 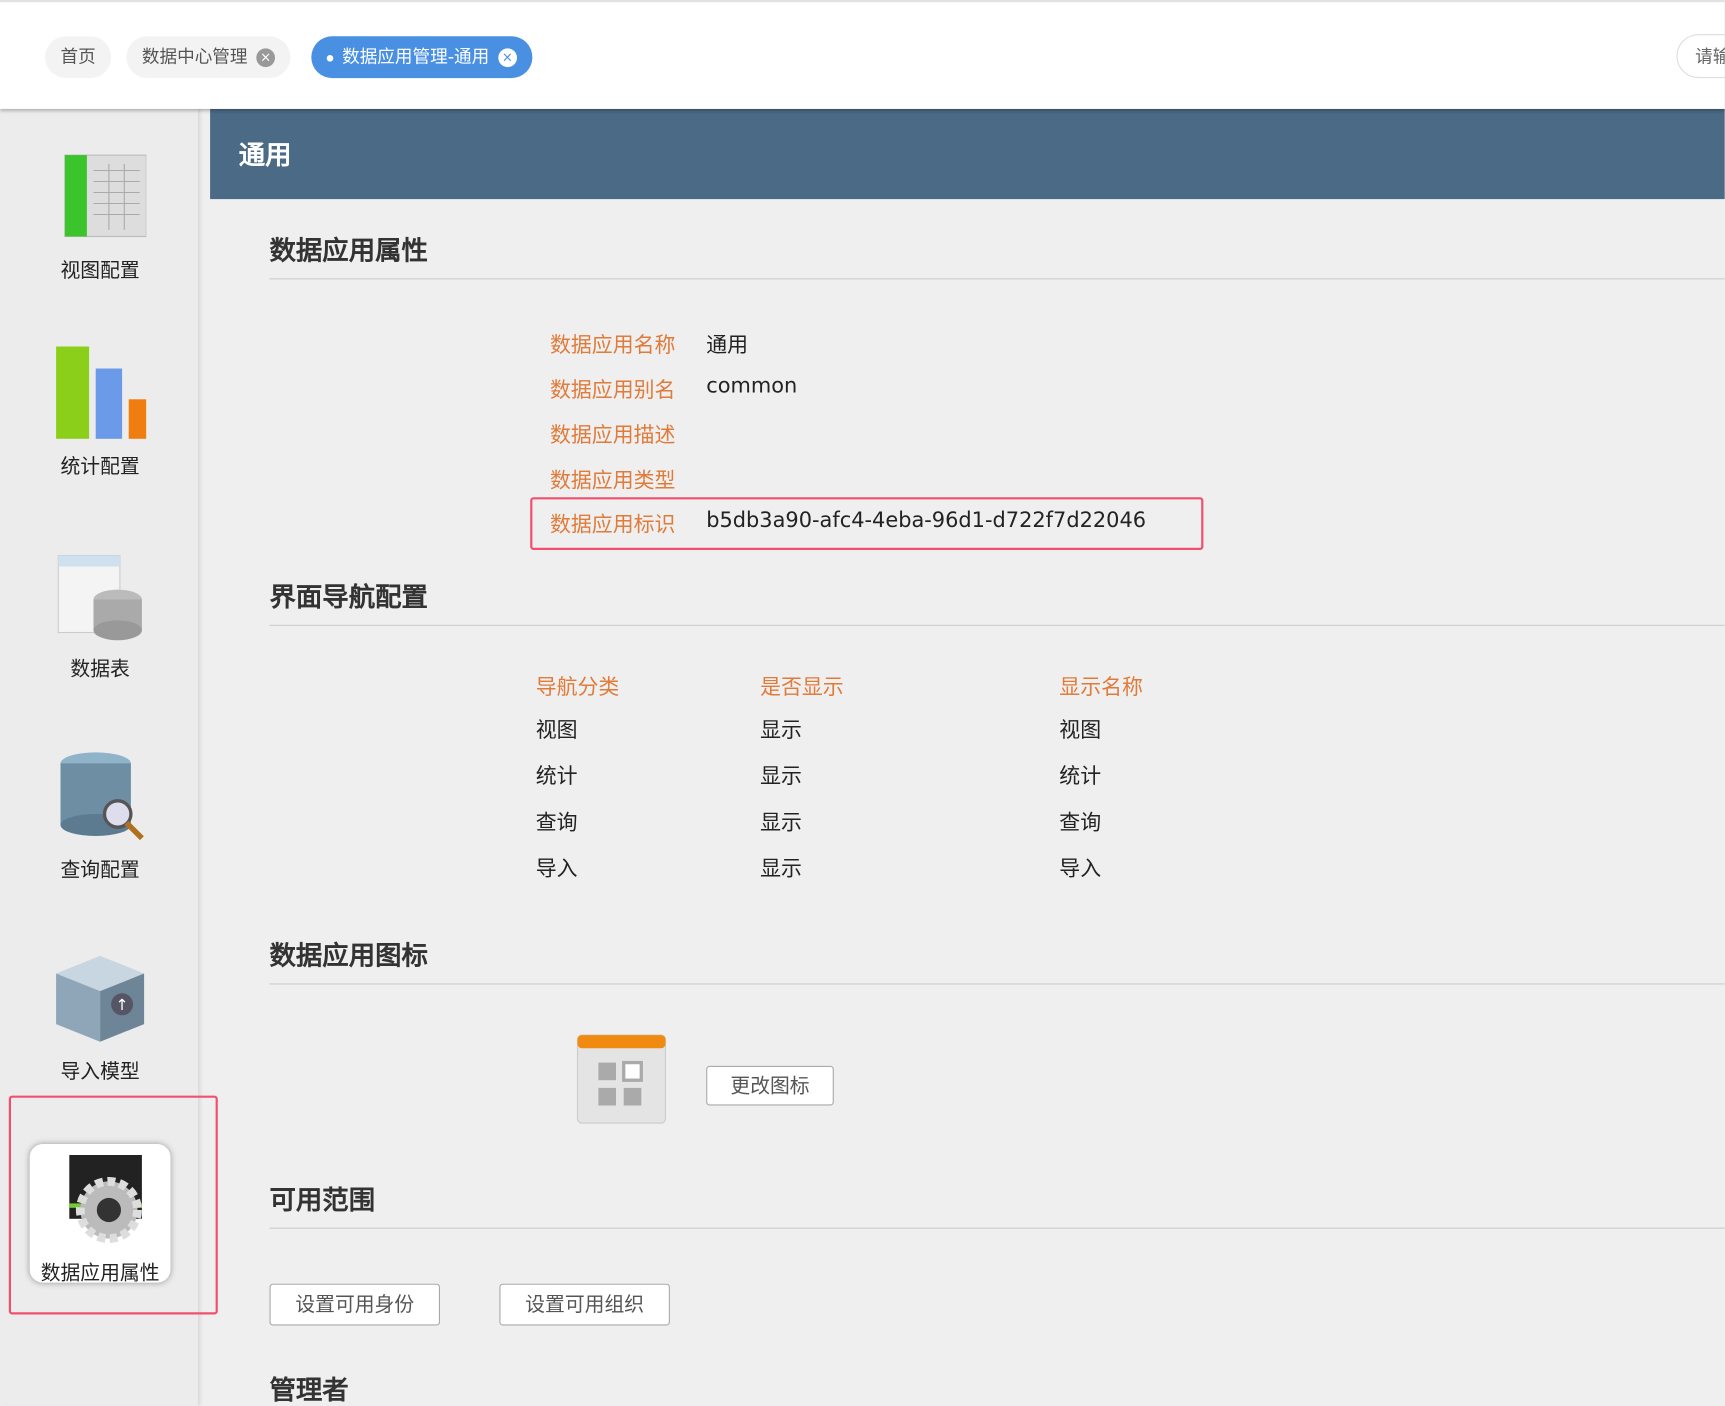 What do you see at coordinates (105, 196) in the screenshot?
I see `view-config-icon` at bounding box center [105, 196].